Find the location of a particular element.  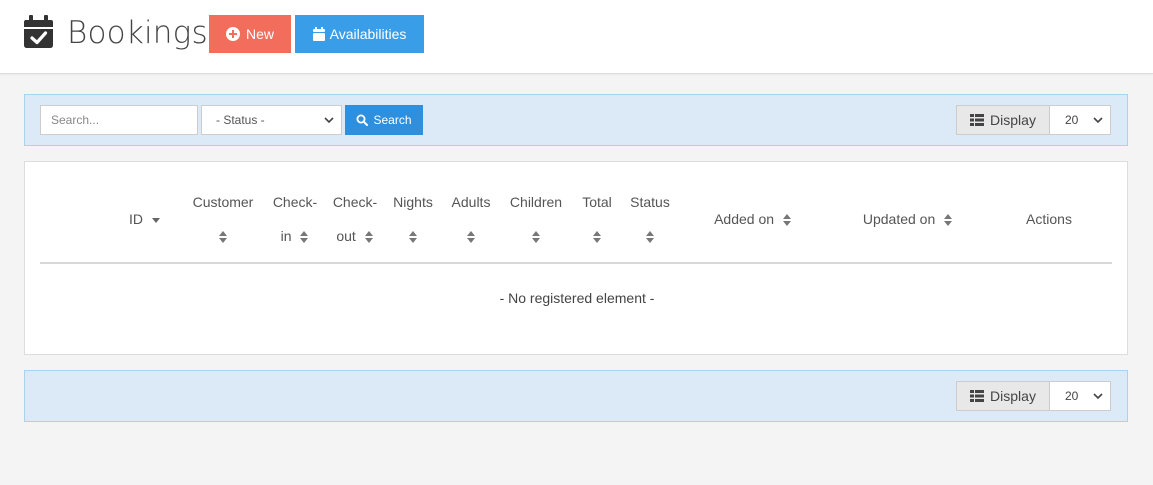

status-select: - Status - is located at coordinates (271, 120).